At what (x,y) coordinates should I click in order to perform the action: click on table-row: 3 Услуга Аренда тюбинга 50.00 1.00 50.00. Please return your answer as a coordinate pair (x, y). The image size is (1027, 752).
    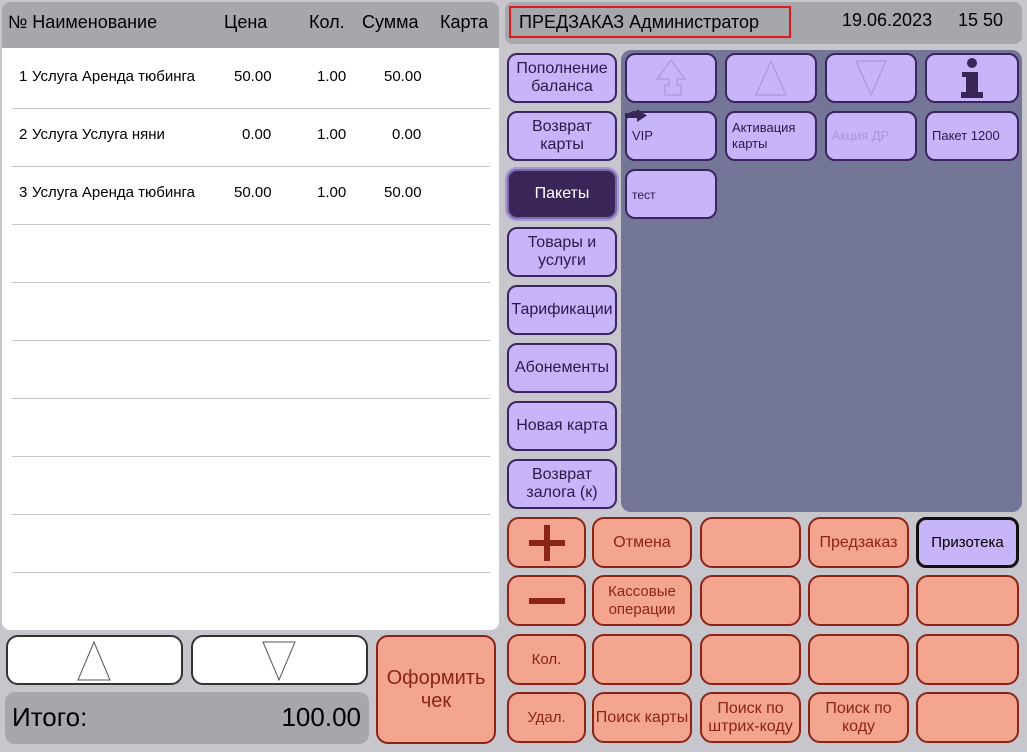
    Looking at the image, I should click on (251, 195).